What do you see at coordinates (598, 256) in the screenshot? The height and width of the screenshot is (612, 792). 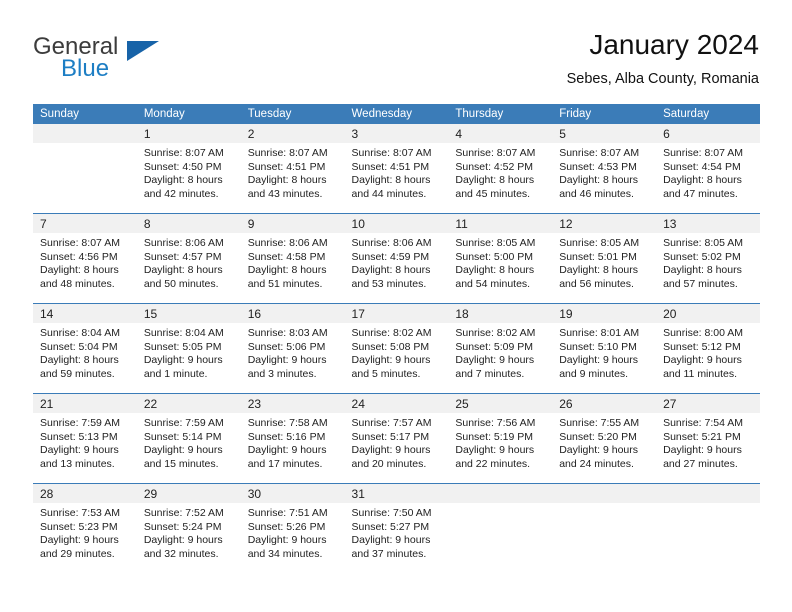 I see `day-sun-info-line: Sunset: 5:01 PM` at bounding box center [598, 256].